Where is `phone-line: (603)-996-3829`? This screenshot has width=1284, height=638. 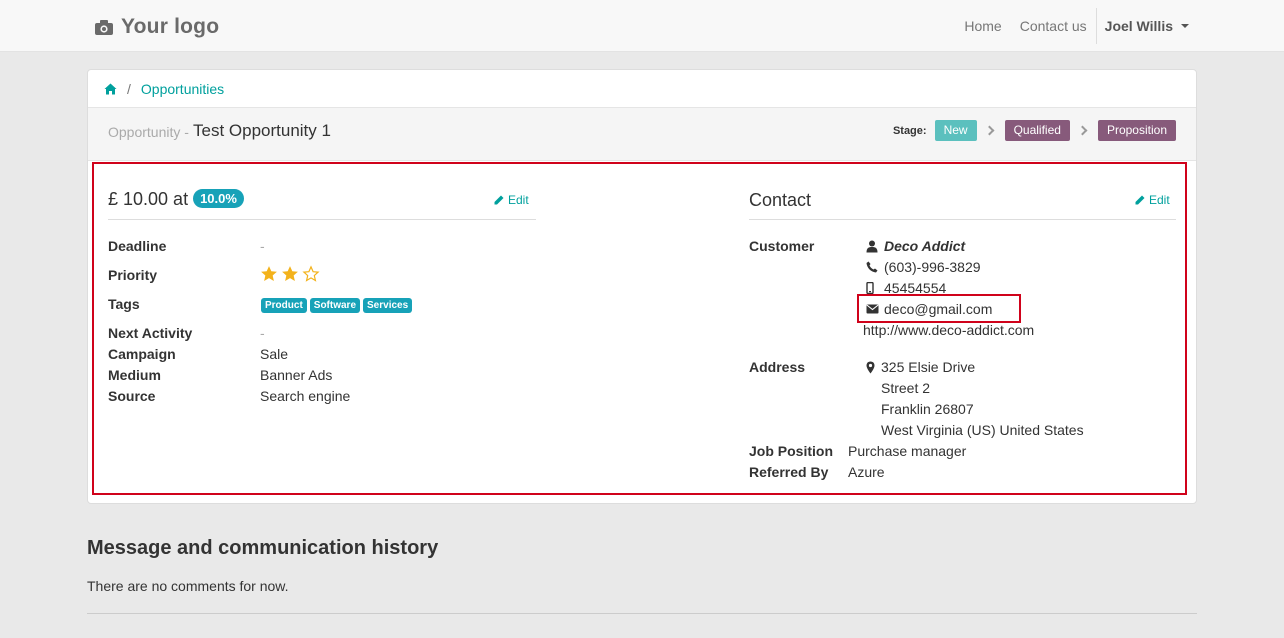
phone-line: (603)-996-3829 is located at coordinates (923, 267).